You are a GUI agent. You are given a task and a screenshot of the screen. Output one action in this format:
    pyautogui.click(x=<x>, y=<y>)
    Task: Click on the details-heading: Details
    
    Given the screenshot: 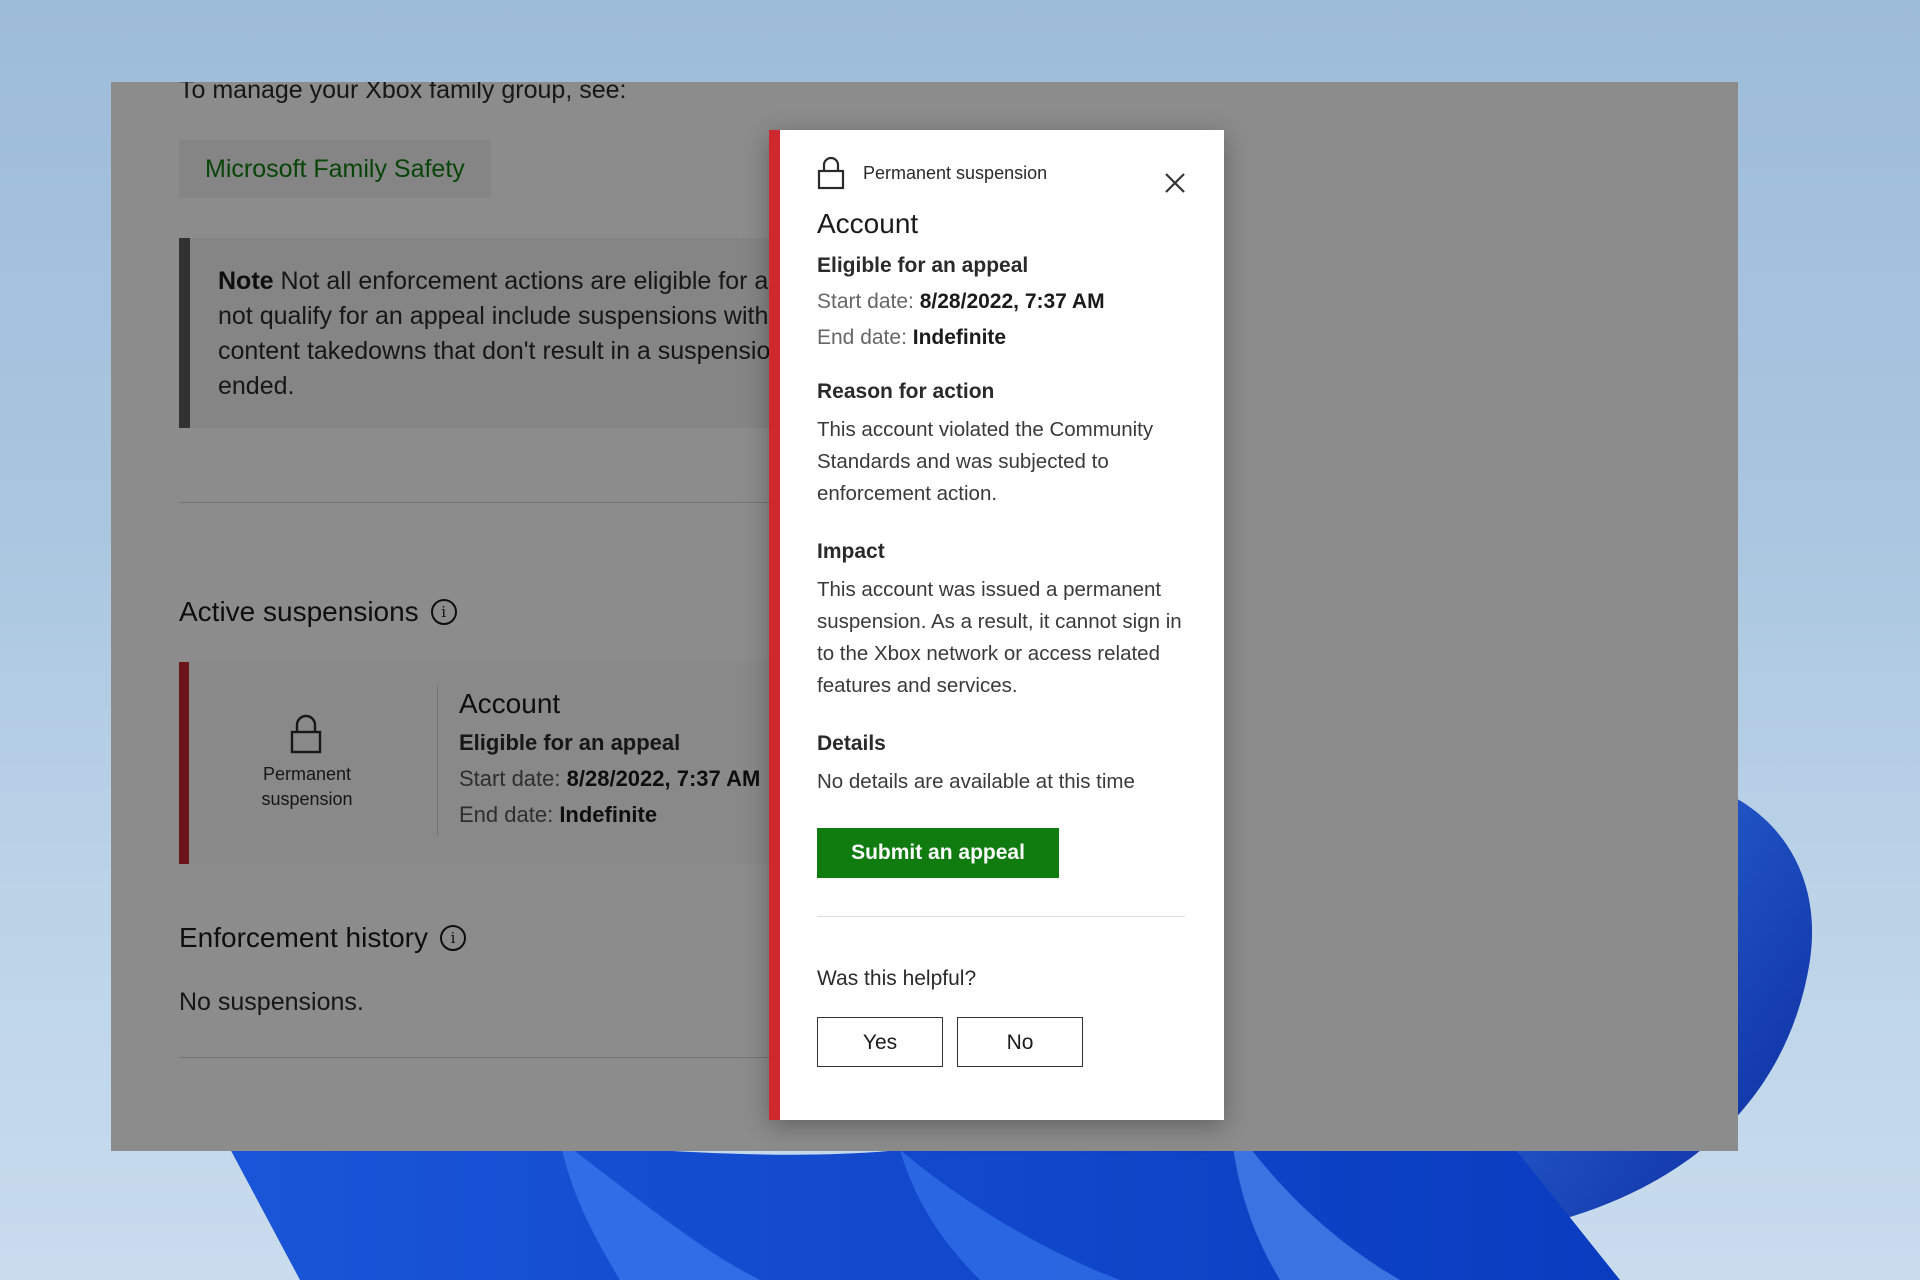 What is the action you would take?
    pyautogui.click(x=851, y=743)
    